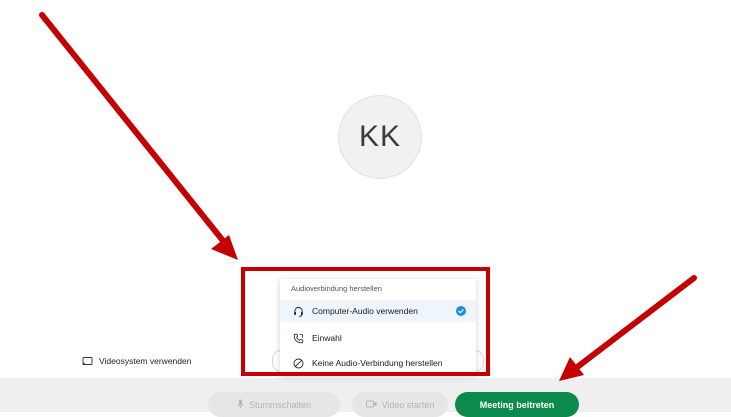  Describe the element at coordinates (628, 328) in the screenshot. I see `annotation-arrow-bottom-right` at that location.